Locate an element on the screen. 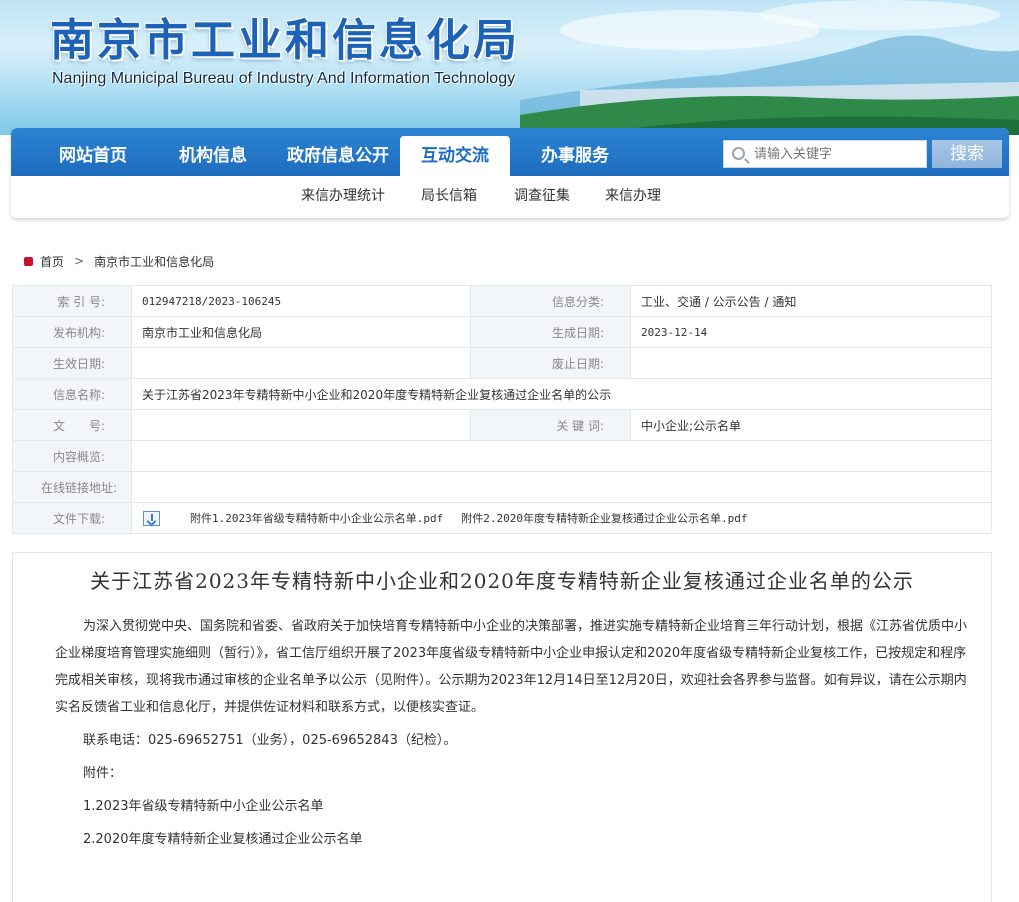  breadcrumb: 首页 > 南京市工业和信息化局 is located at coordinates (119, 261).